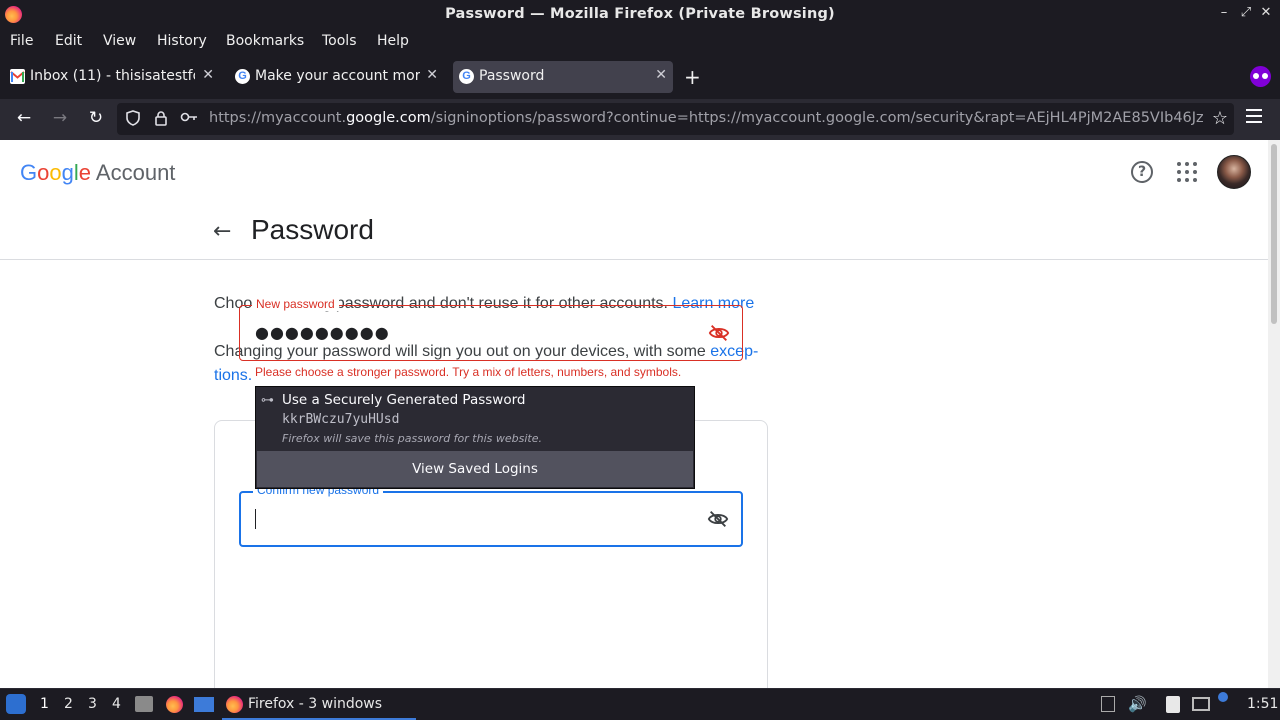 Image resolution: width=1280 pixels, height=720 pixels. I want to click on menu-bookmarks: Bookmarks, so click(265, 41).